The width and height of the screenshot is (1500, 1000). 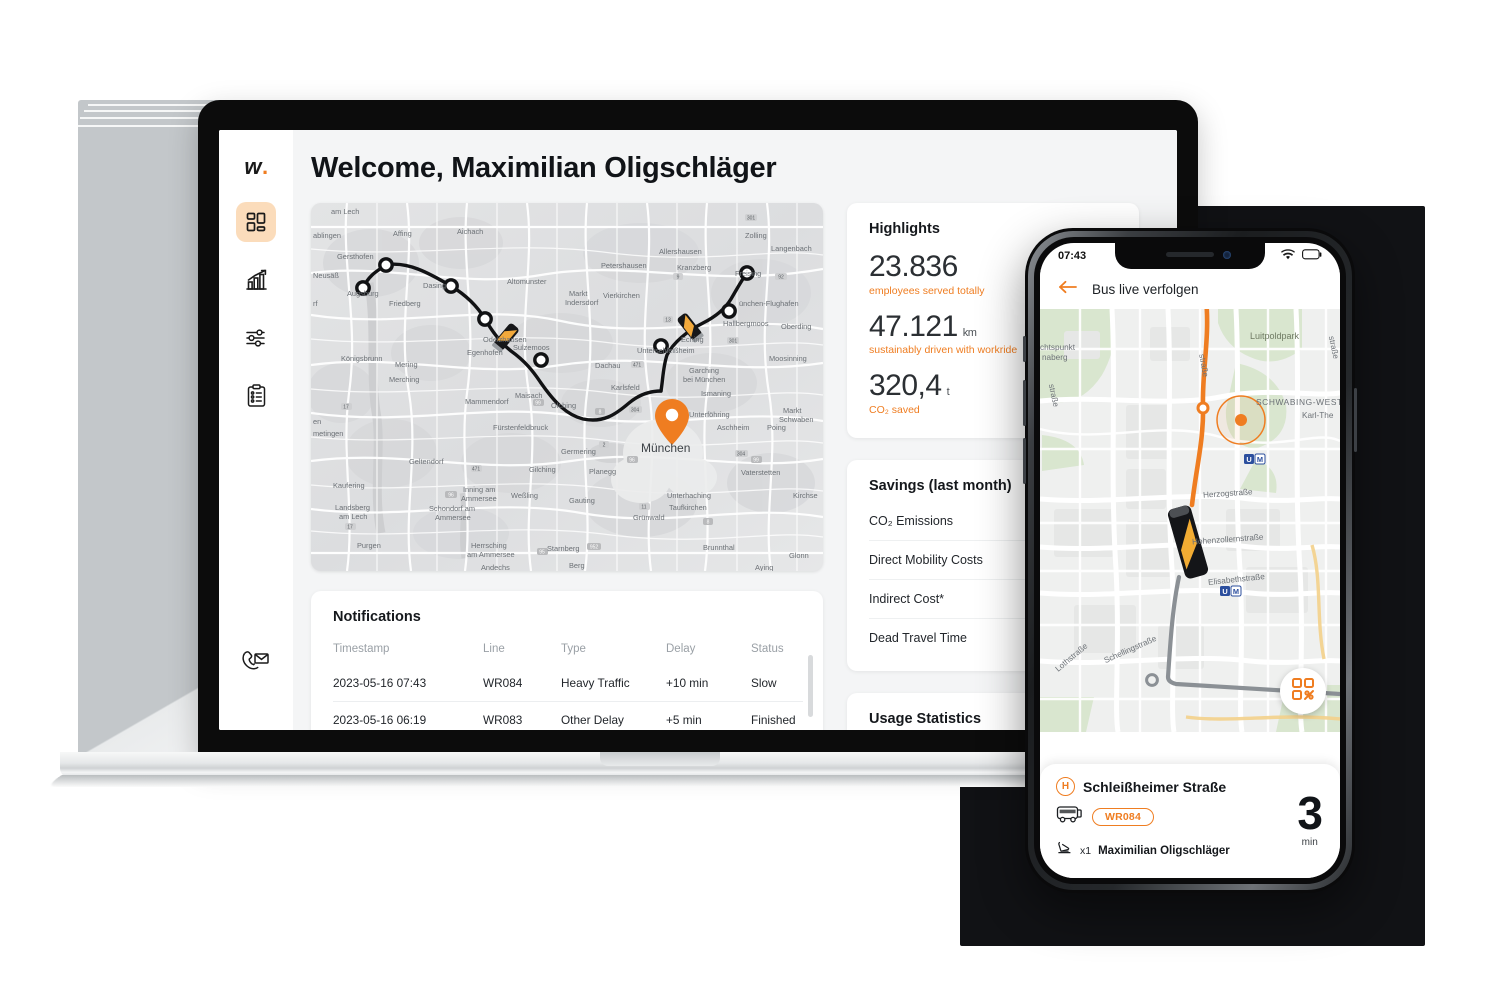 I want to click on sidebar-item-reports, so click(x=256, y=396).